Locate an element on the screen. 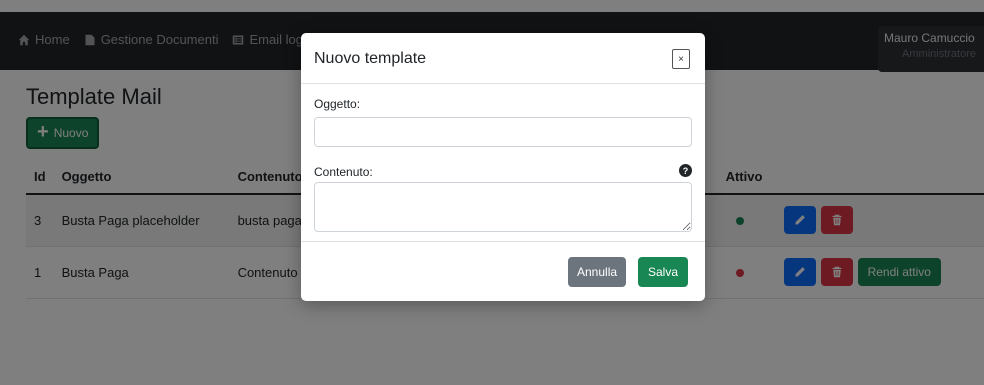 The image size is (984, 385). modal-footer: Annulla Salva is located at coordinates (503, 271).